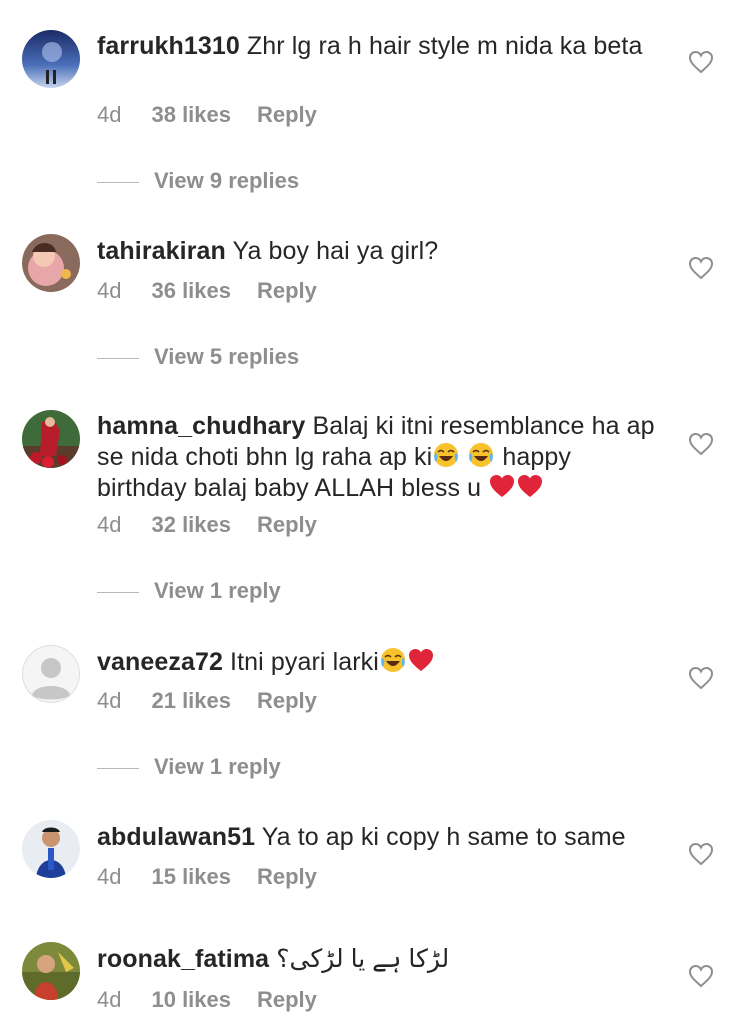 The width and height of the screenshot is (751, 1024). What do you see at coordinates (198, 357) in the screenshot?
I see `view-replies-link: View 5 replies` at bounding box center [198, 357].